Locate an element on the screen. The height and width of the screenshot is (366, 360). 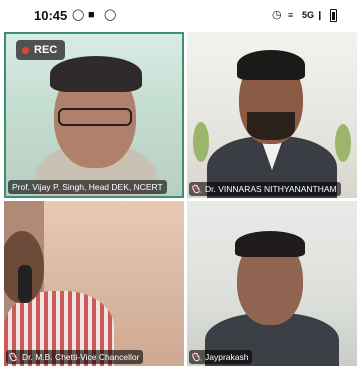
participant-name-label: Dr. VINNARAS NITHYANANTHAM is located at coordinates (265, 189).